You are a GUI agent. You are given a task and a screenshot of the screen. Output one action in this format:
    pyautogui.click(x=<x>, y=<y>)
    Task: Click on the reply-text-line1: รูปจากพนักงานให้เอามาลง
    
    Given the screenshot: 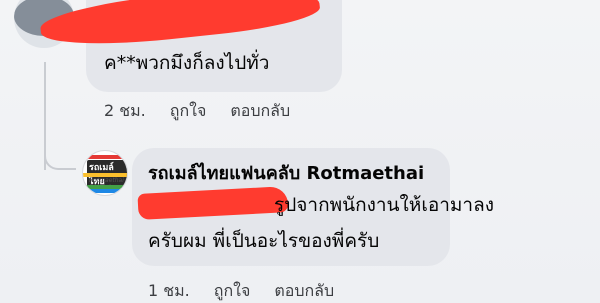 What is the action you would take?
    pyautogui.click(x=384, y=205)
    